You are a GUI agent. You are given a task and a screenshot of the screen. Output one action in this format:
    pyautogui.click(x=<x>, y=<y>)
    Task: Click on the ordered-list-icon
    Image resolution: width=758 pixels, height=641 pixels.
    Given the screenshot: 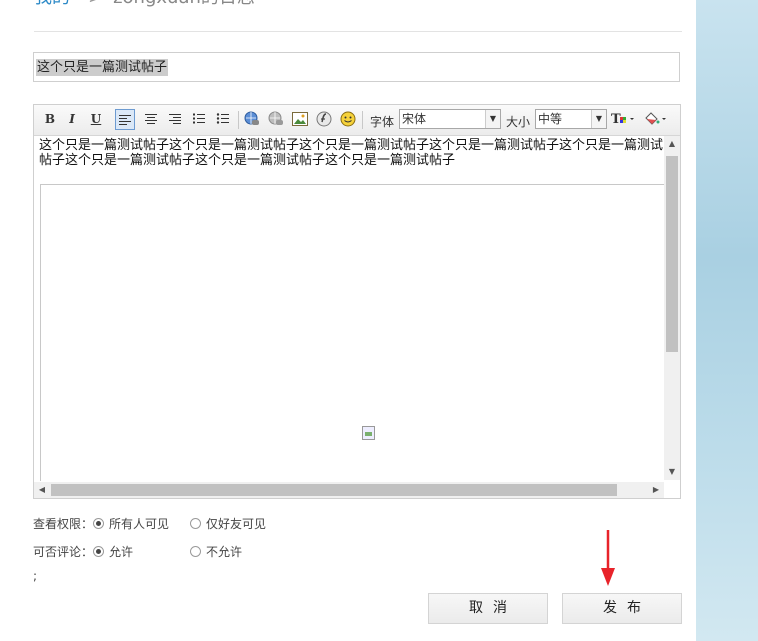 What is the action you would take?
    pyautogui.click(x=199, y=118)
    